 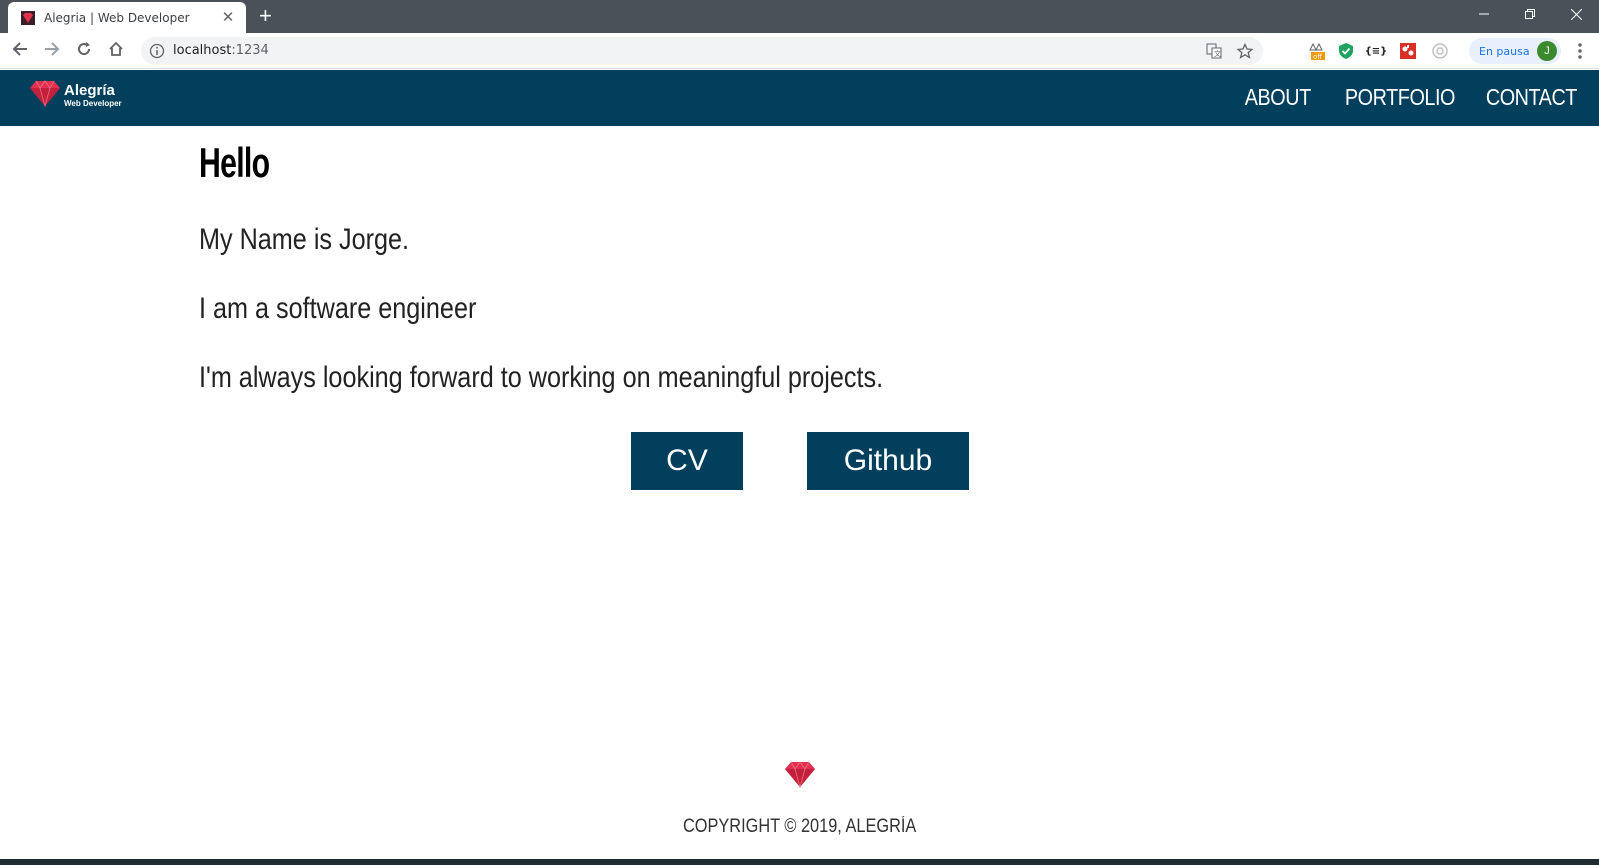 I want to click on gem-icon, so click(x=28, y=18).